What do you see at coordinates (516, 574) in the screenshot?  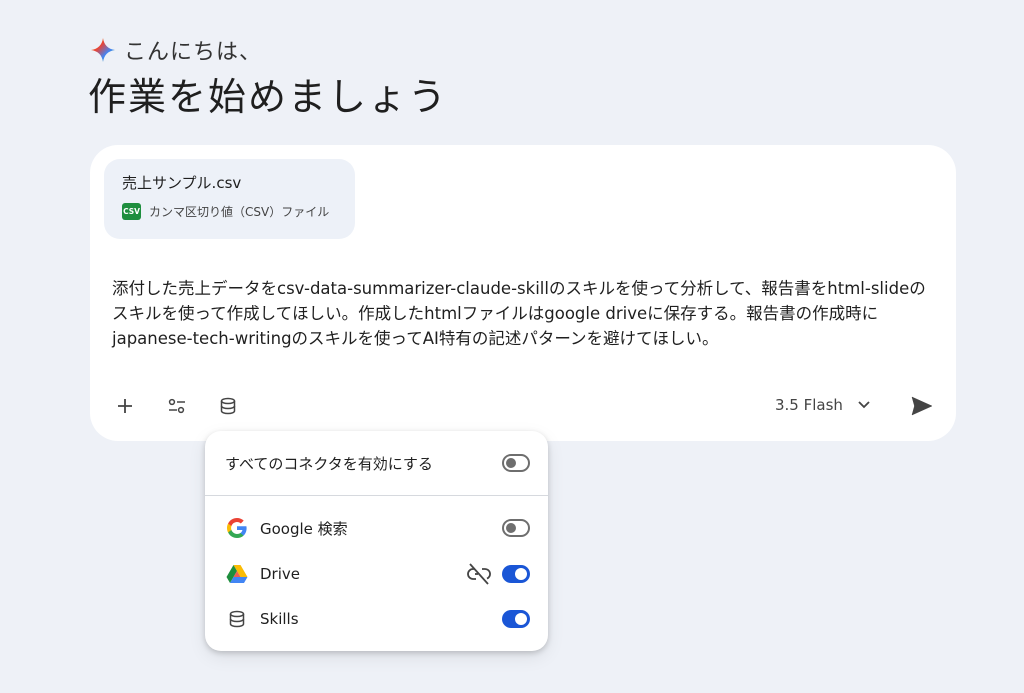 I see `drive-toggle` at bounding box center [516, 574].